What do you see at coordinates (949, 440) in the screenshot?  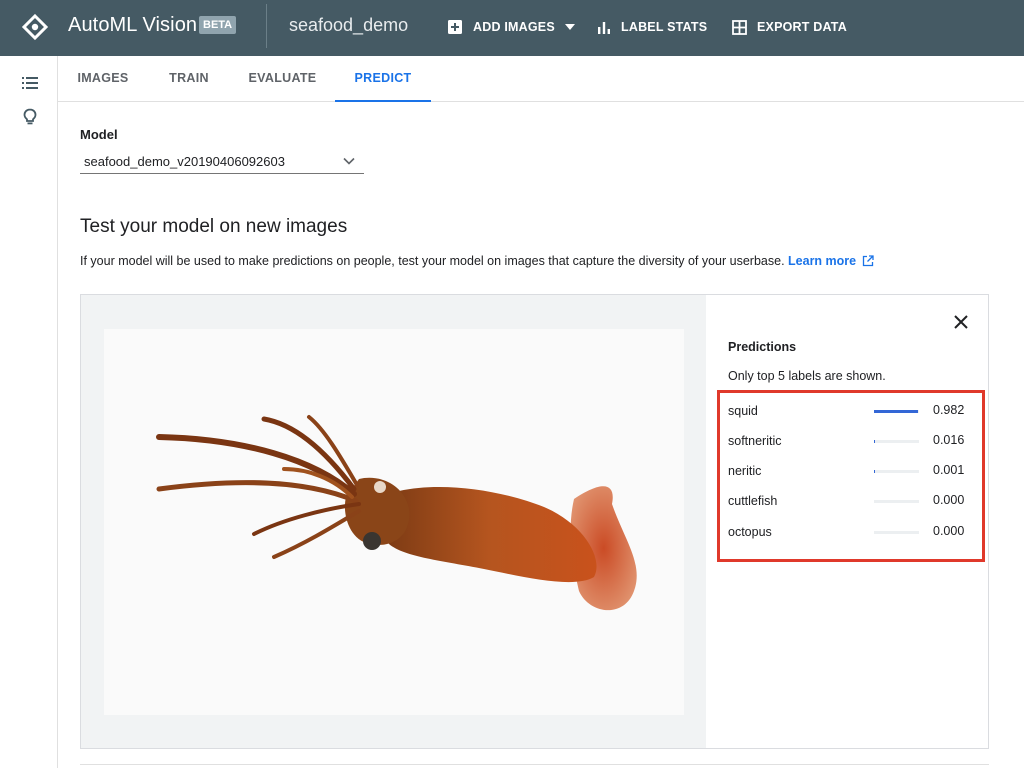 I see `prediction-score: 0.016` at bounding box center [949, 440].